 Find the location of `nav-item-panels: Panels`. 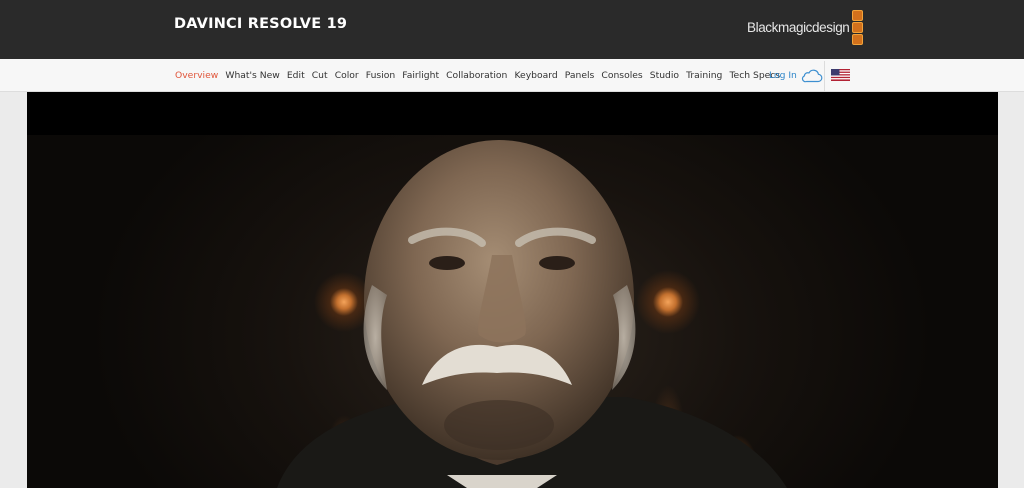

nav-item-panels: Panels is located at coordinates (580, 75).